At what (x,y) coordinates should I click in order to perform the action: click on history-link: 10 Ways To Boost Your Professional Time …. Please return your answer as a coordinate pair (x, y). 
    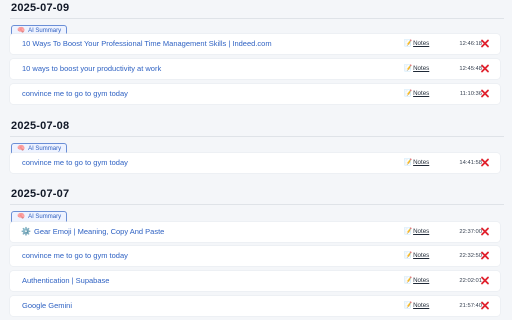
    Looking at the image, I should click on (147, 44).